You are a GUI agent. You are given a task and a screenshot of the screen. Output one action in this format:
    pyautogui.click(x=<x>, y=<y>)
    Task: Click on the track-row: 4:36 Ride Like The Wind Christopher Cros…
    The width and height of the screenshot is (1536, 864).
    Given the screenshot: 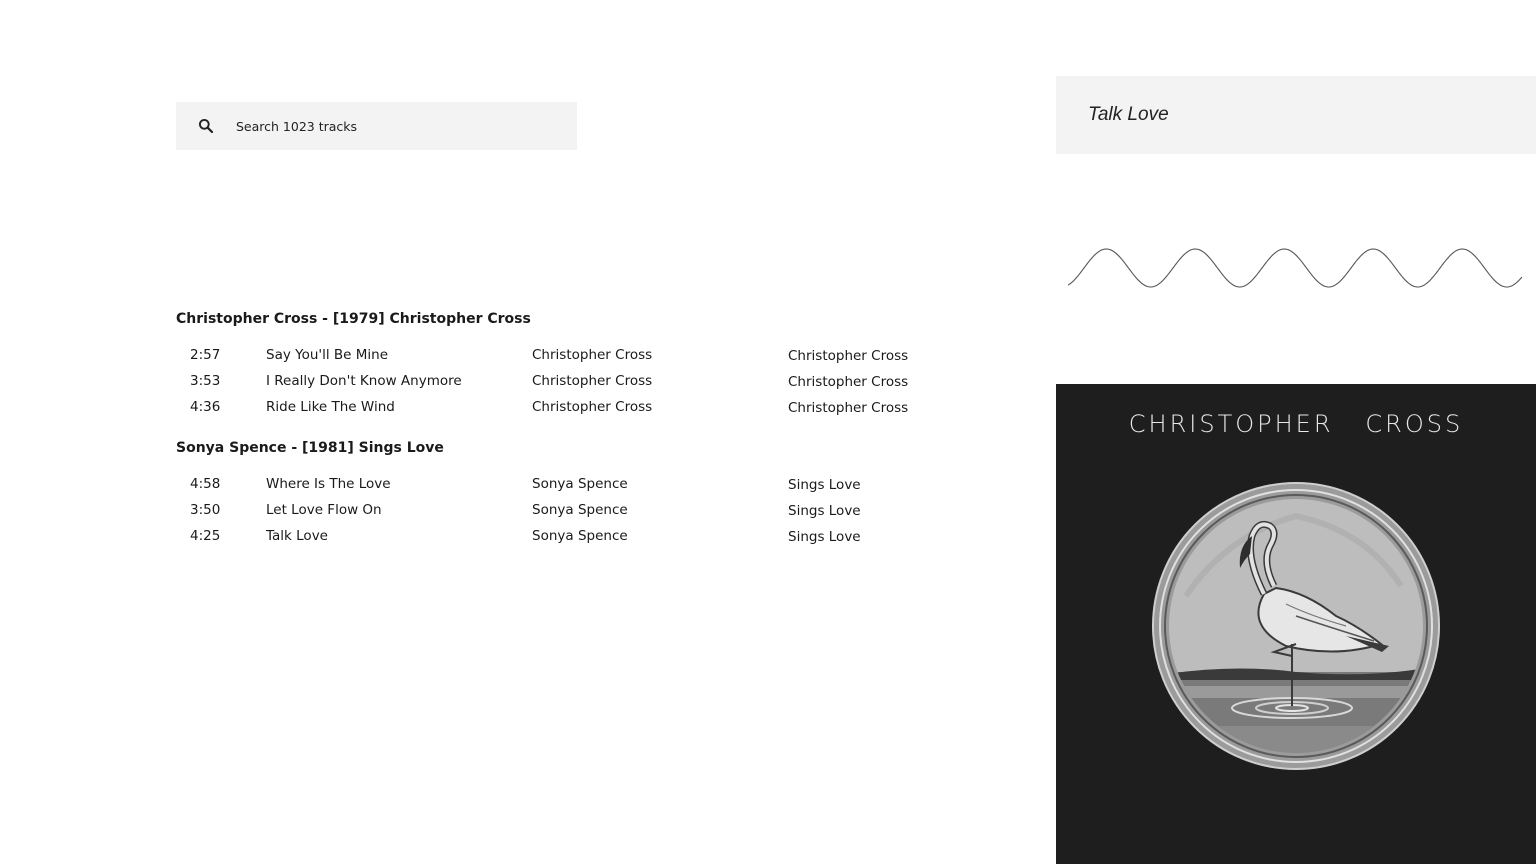 What is the action you would take?
    pyautogui.click(x=586, y=407)
    